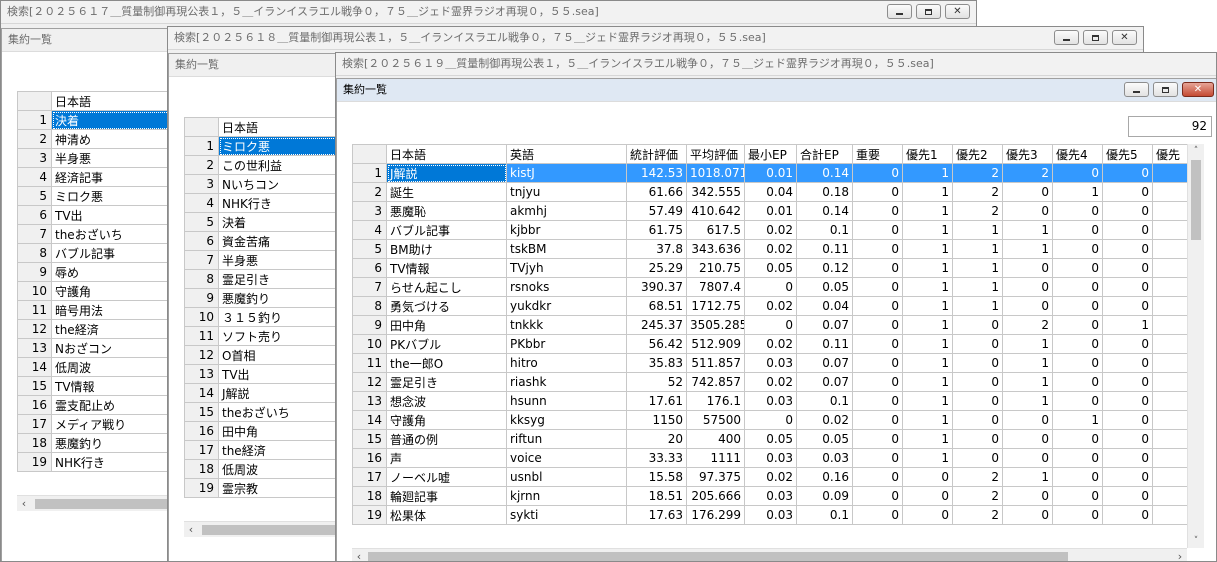 The height and width of the screenshot is (562, 1217). What do you see at coordinates (446, 268) in the screenshot?
I see `cell-japanese: TV情報` at bounding box center [446, 268].